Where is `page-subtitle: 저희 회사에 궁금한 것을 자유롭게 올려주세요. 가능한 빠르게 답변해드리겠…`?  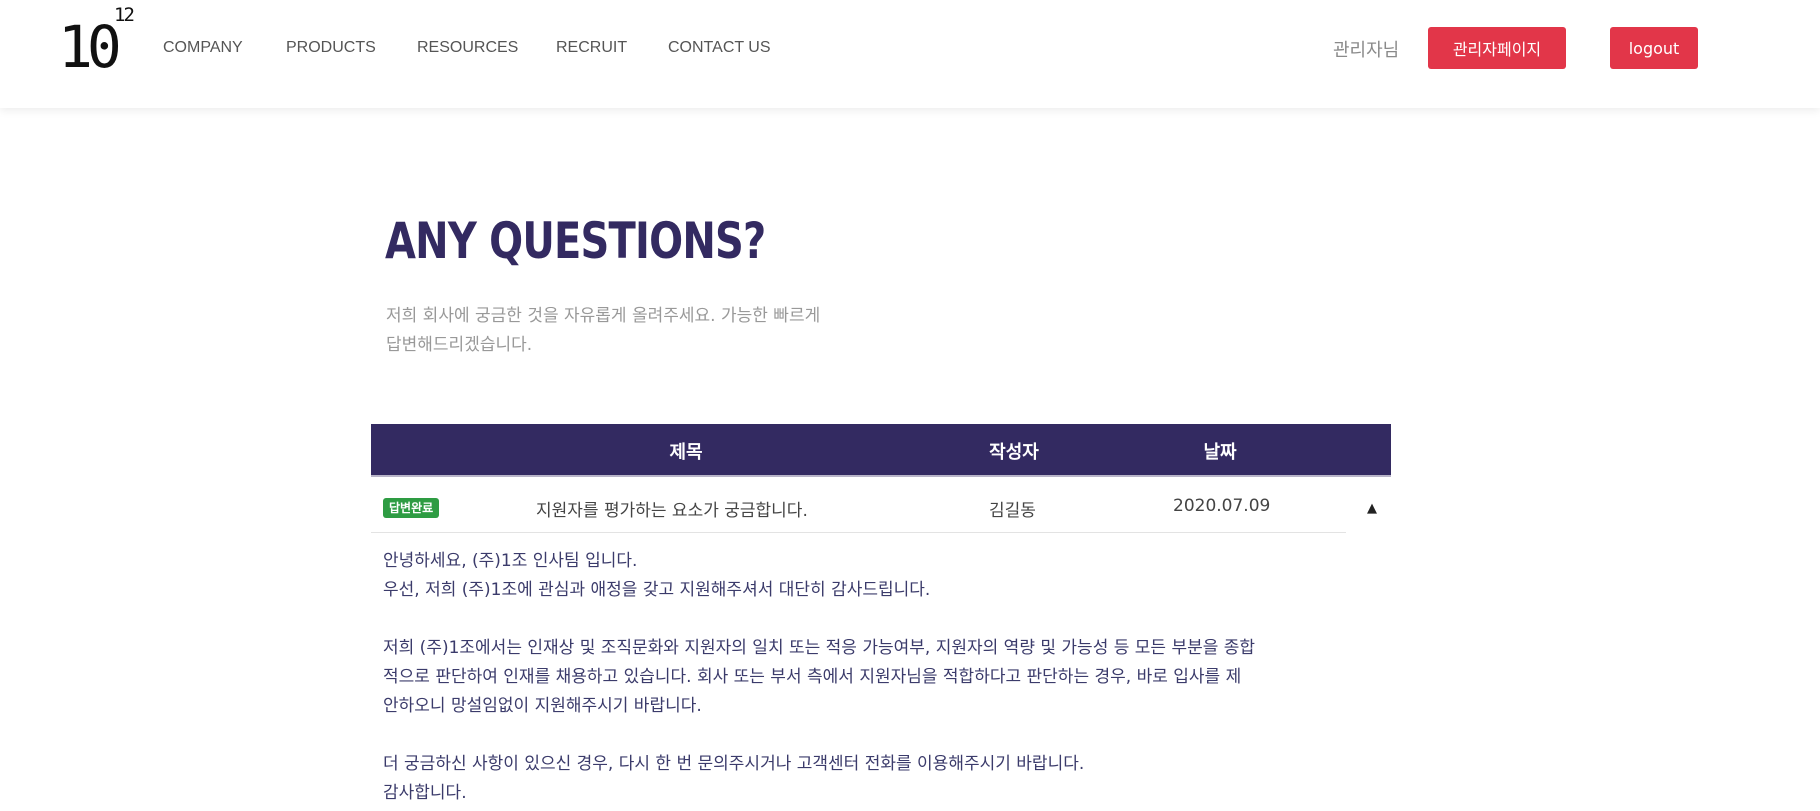 page-subtitle: 저희 회사에 궁금한 것을 자유롭게 올려주세요. 가능한 빠르게 답변해드리겠… is located at coordinates (646, 331).